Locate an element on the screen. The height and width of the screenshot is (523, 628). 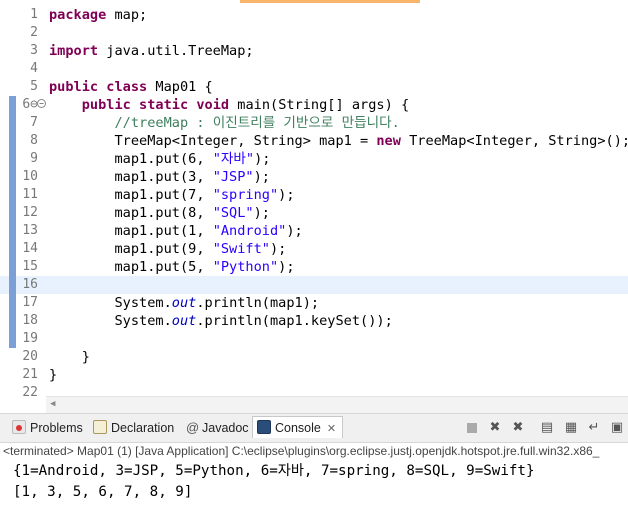
code-line: 20 } is located at coordinates (314, 357).